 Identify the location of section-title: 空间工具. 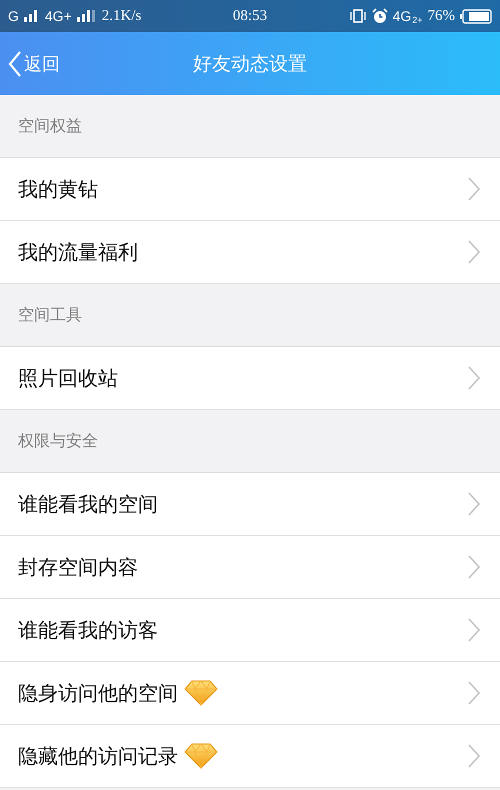
(50, 315).